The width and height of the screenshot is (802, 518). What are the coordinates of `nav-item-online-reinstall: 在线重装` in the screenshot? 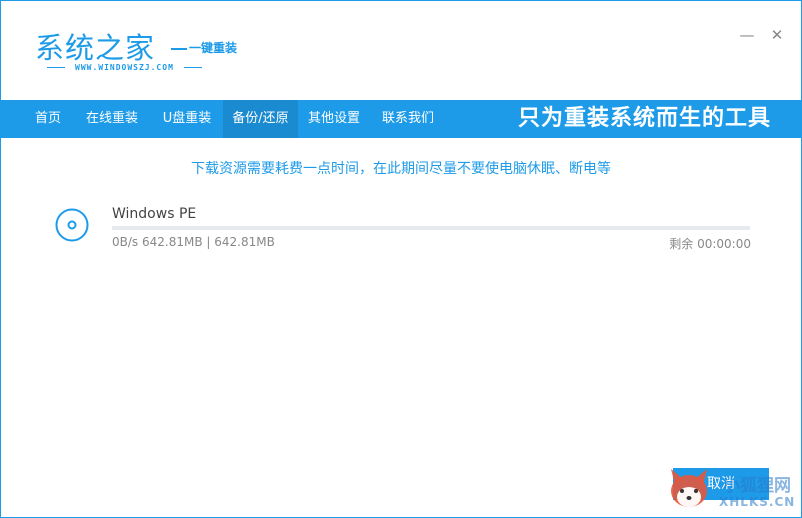 It's located at (112, 119).